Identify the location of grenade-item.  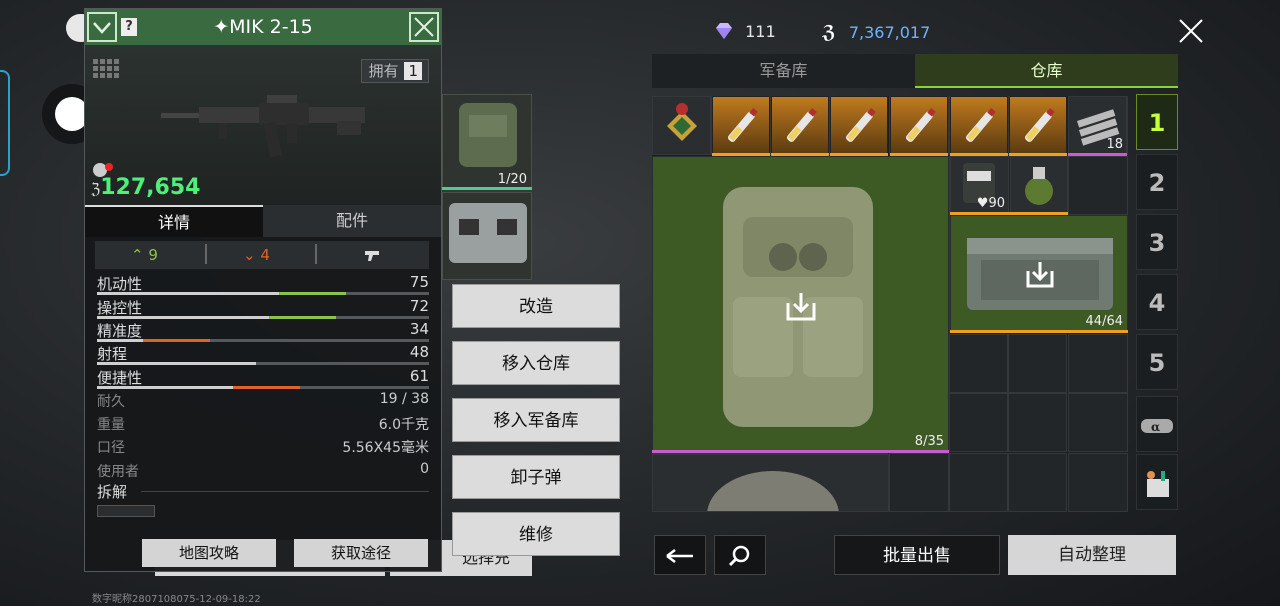
(1039, 185).